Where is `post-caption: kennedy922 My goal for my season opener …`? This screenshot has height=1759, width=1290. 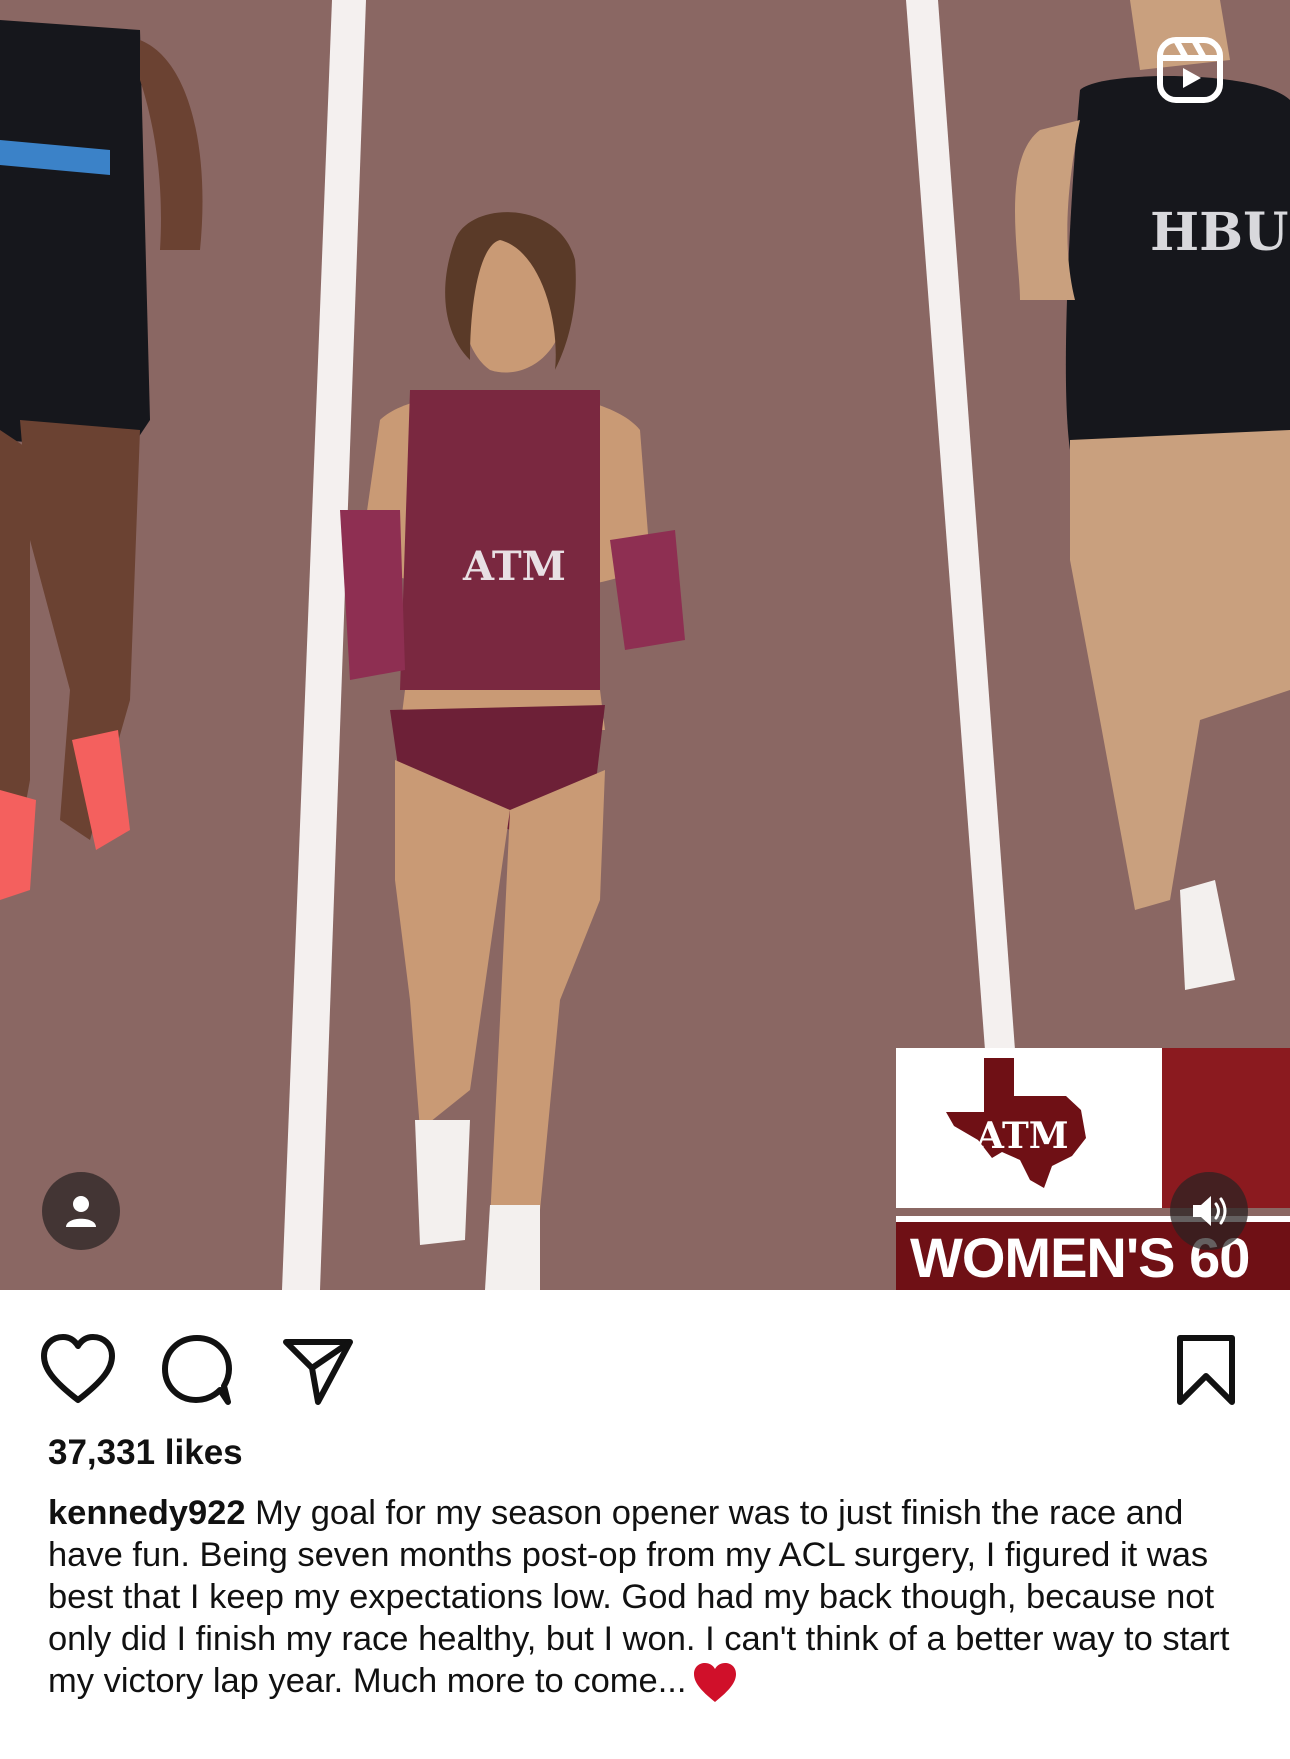
post-caption: kennedy922 My goal for my season opener … is located at coordinates (648, 1598).